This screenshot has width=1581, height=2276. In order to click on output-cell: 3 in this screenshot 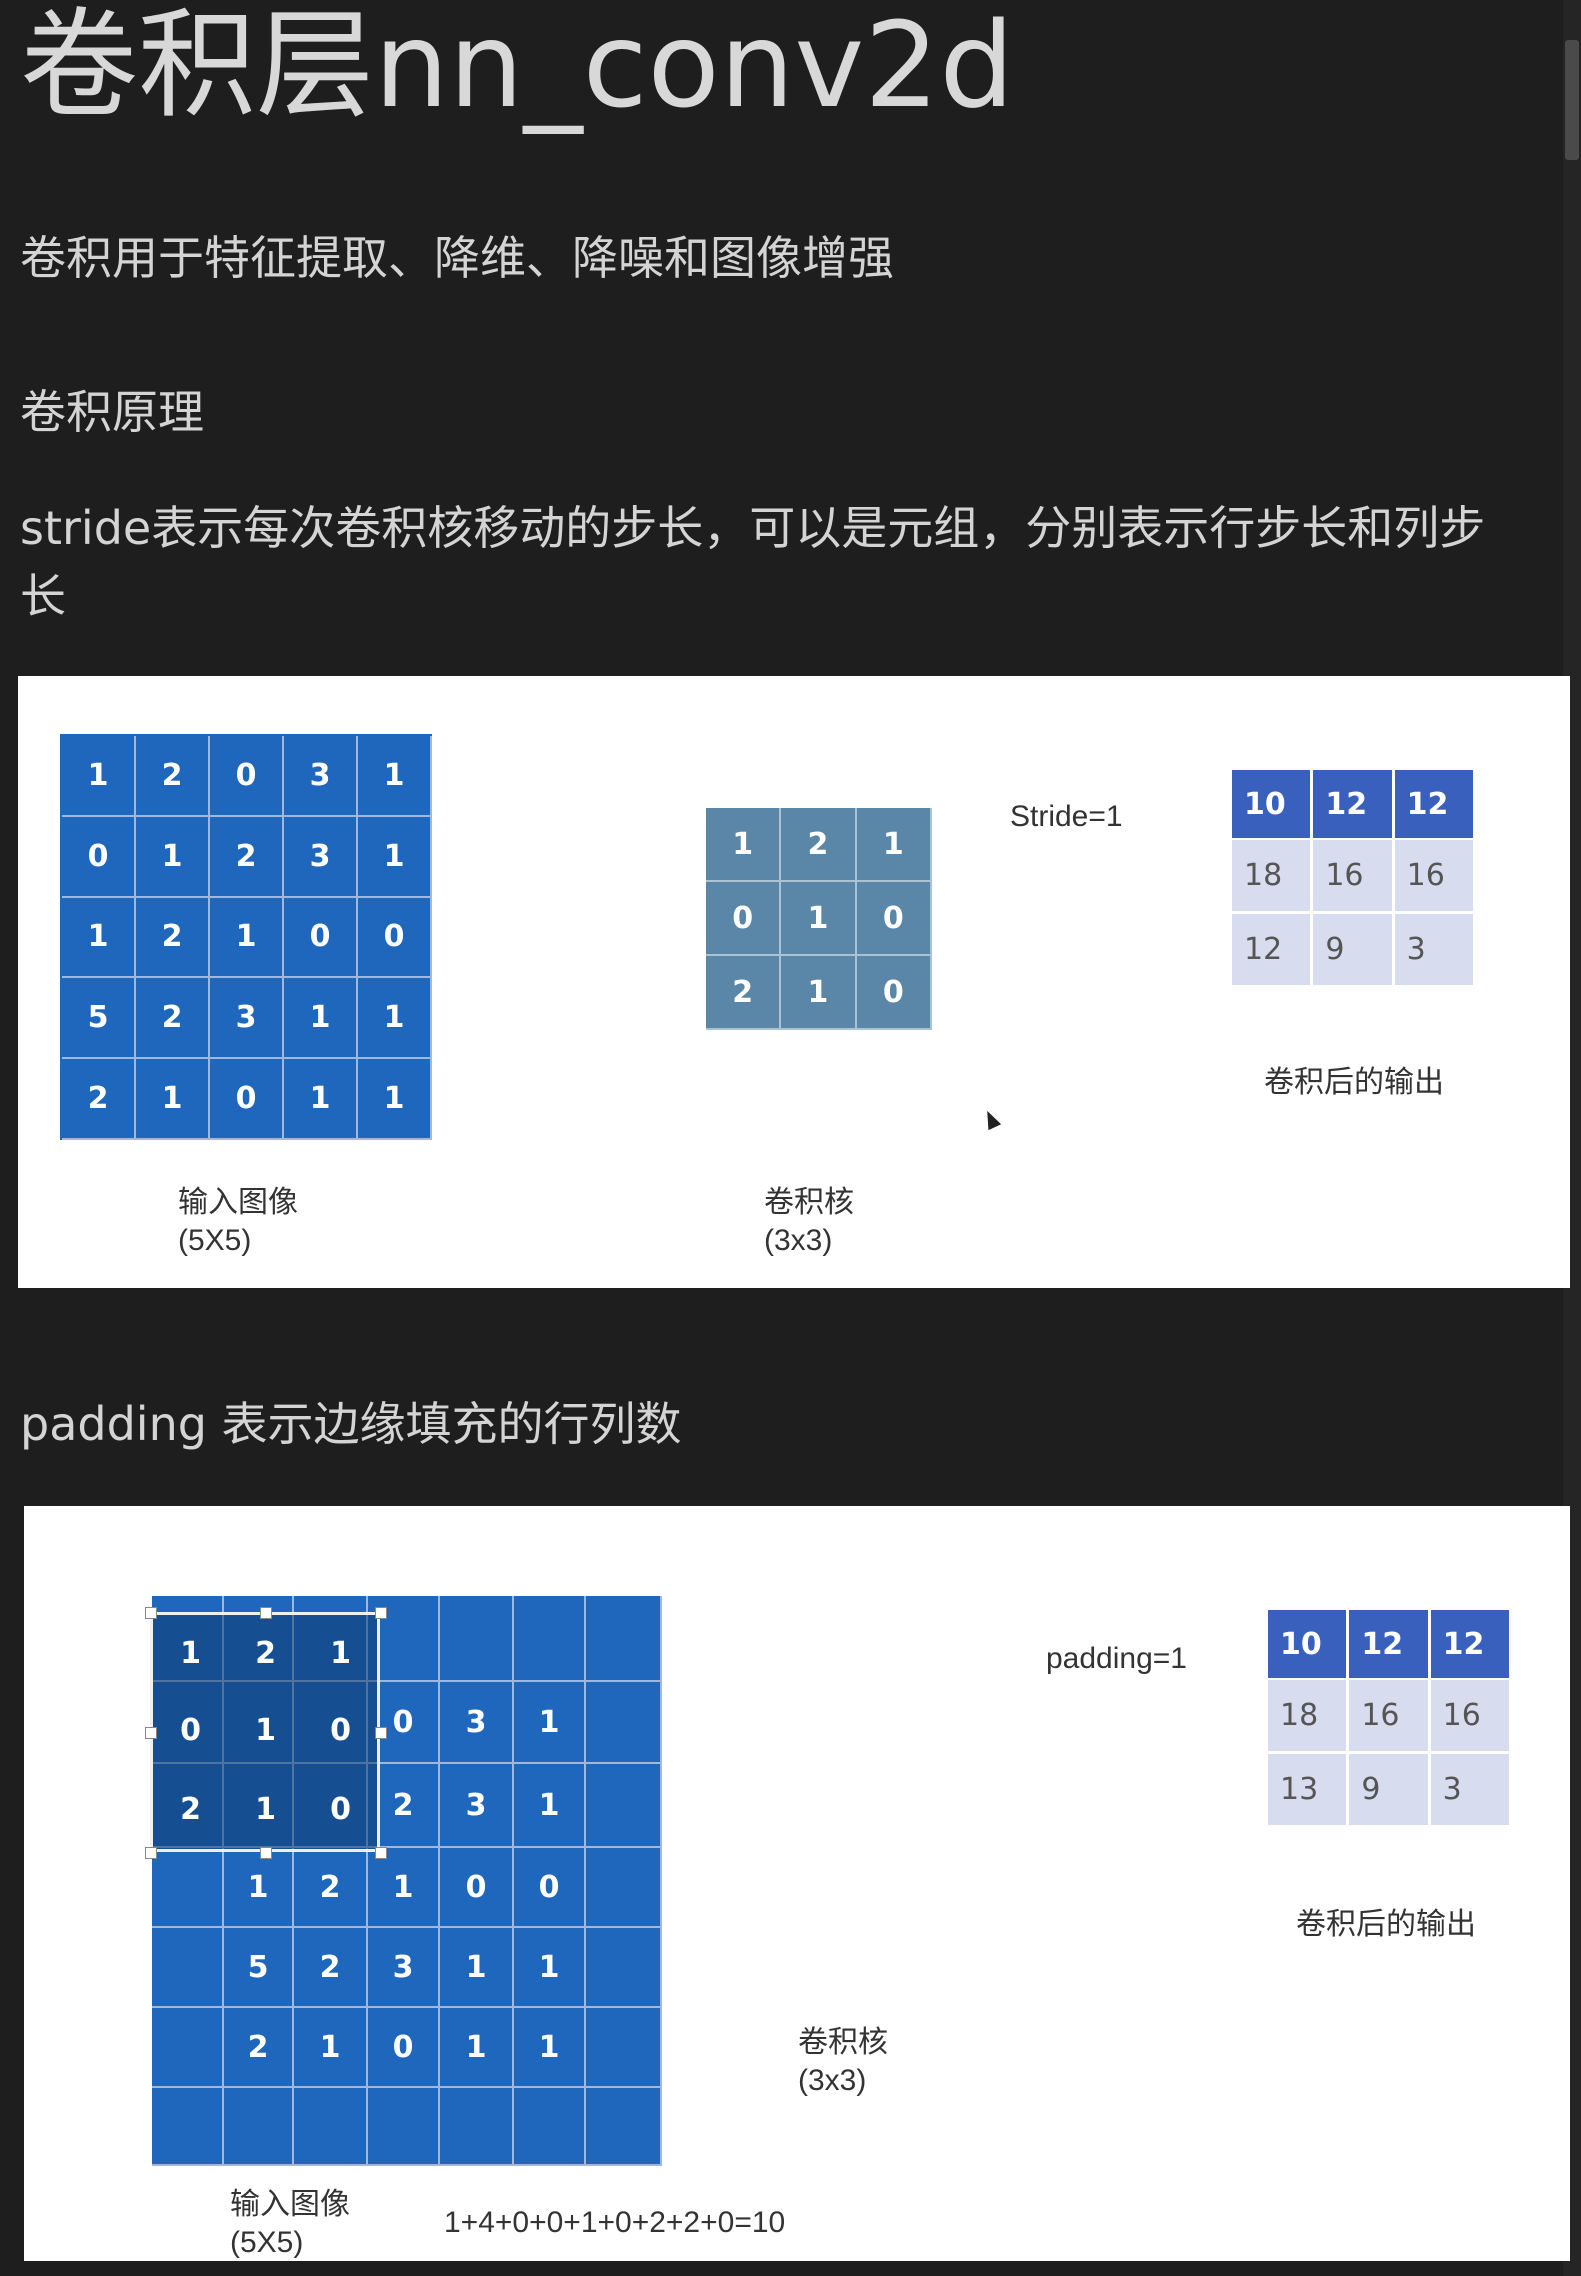, I will do `click(1471, 1791)`.